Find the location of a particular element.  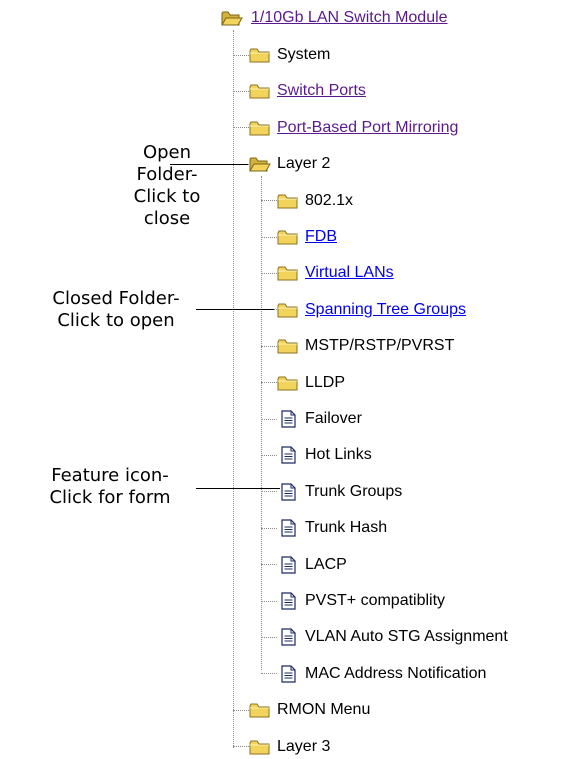

tree-item-label: MAC Address Notification is located at coordinates (395, 674).